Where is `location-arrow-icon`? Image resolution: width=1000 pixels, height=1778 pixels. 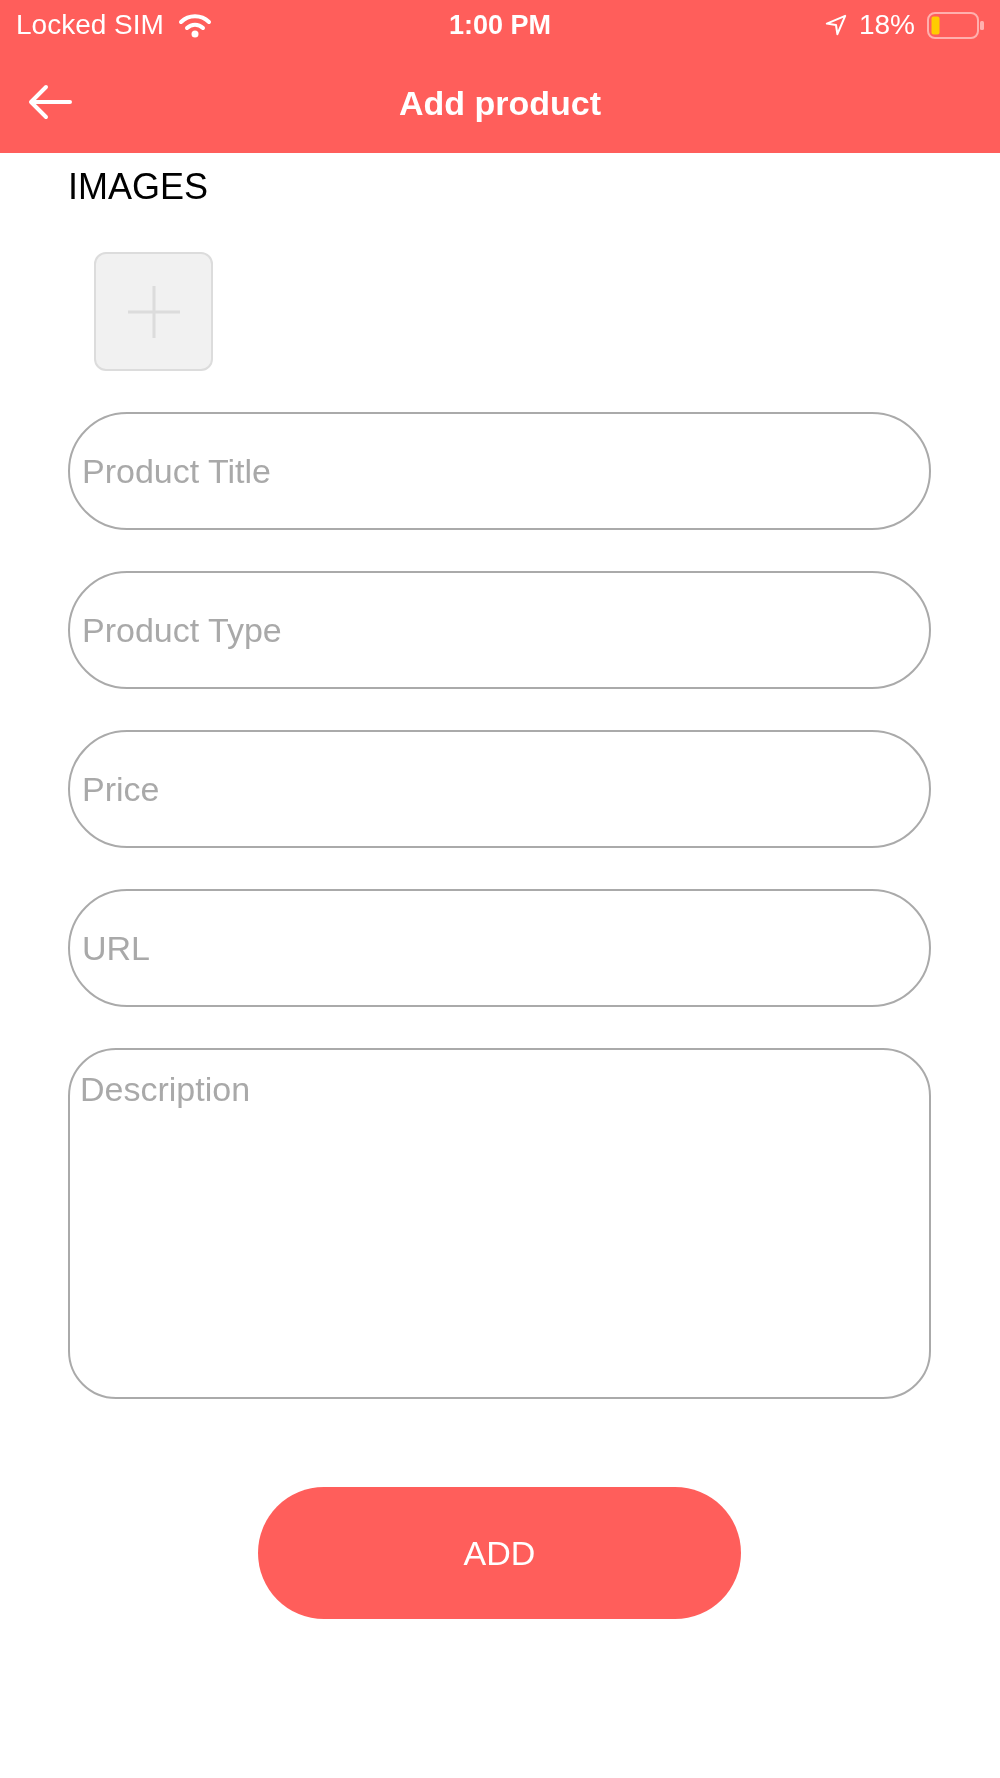 location-arrow-icon is located at coordinates (835, 25).